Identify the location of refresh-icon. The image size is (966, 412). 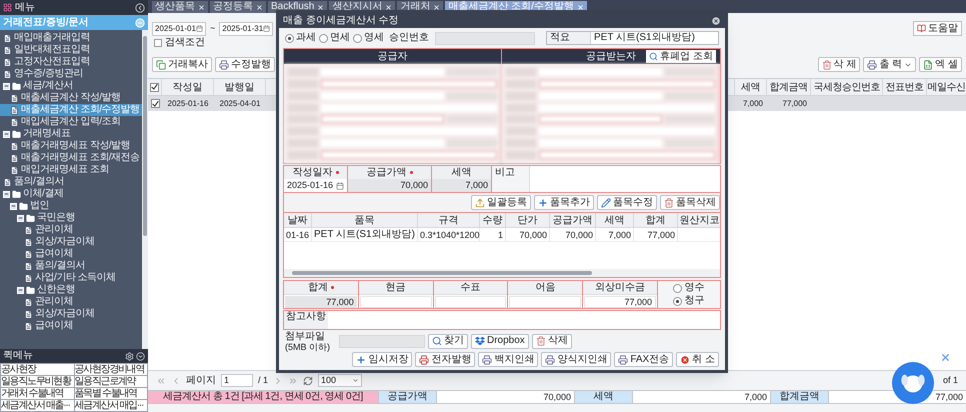
(308, 381).